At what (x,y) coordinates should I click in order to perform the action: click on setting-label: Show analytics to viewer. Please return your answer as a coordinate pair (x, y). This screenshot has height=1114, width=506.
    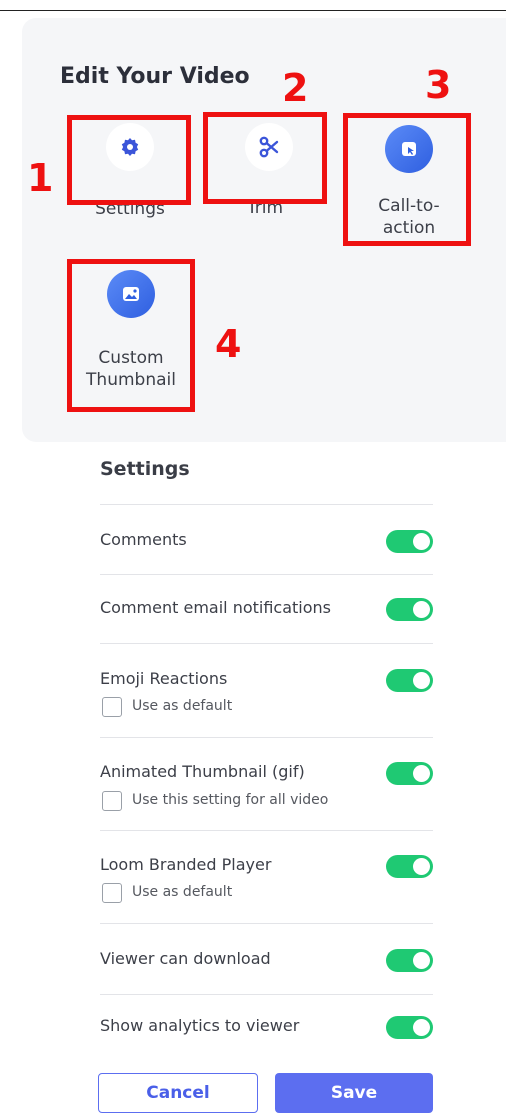
    Looking at the image, I should click on (200, 1025).